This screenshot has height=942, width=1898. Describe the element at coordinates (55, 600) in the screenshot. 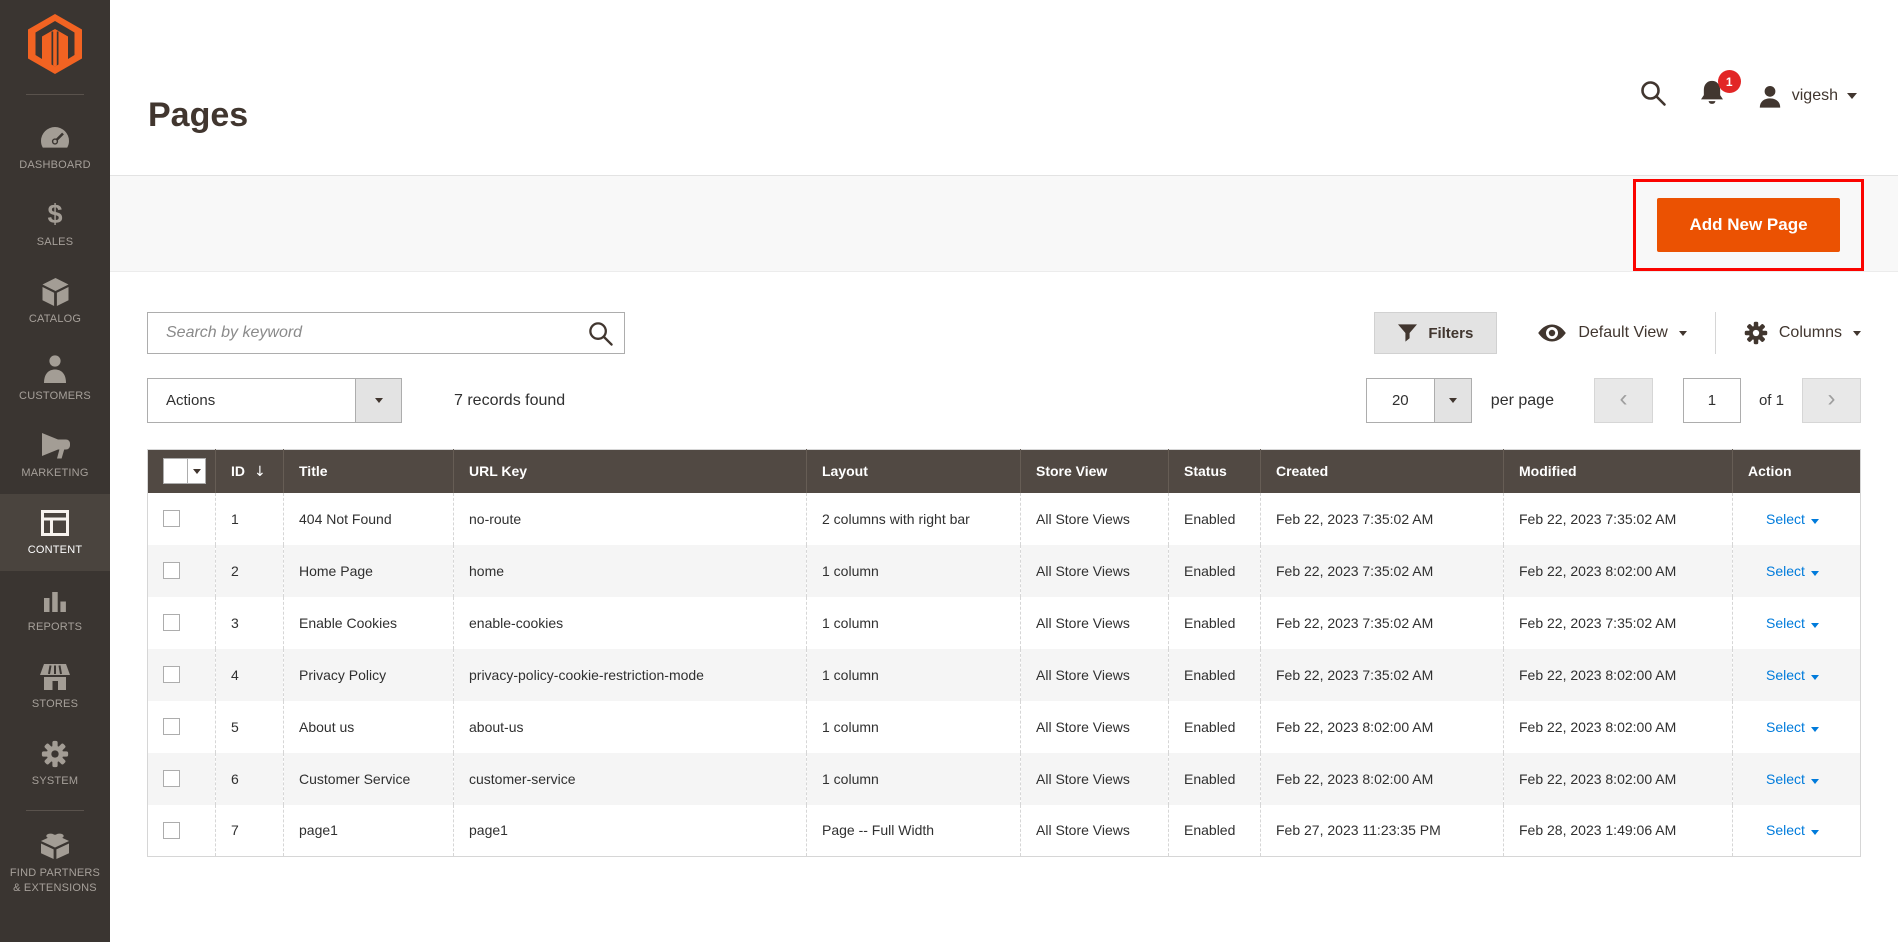

I see `reports-icon` at that location.